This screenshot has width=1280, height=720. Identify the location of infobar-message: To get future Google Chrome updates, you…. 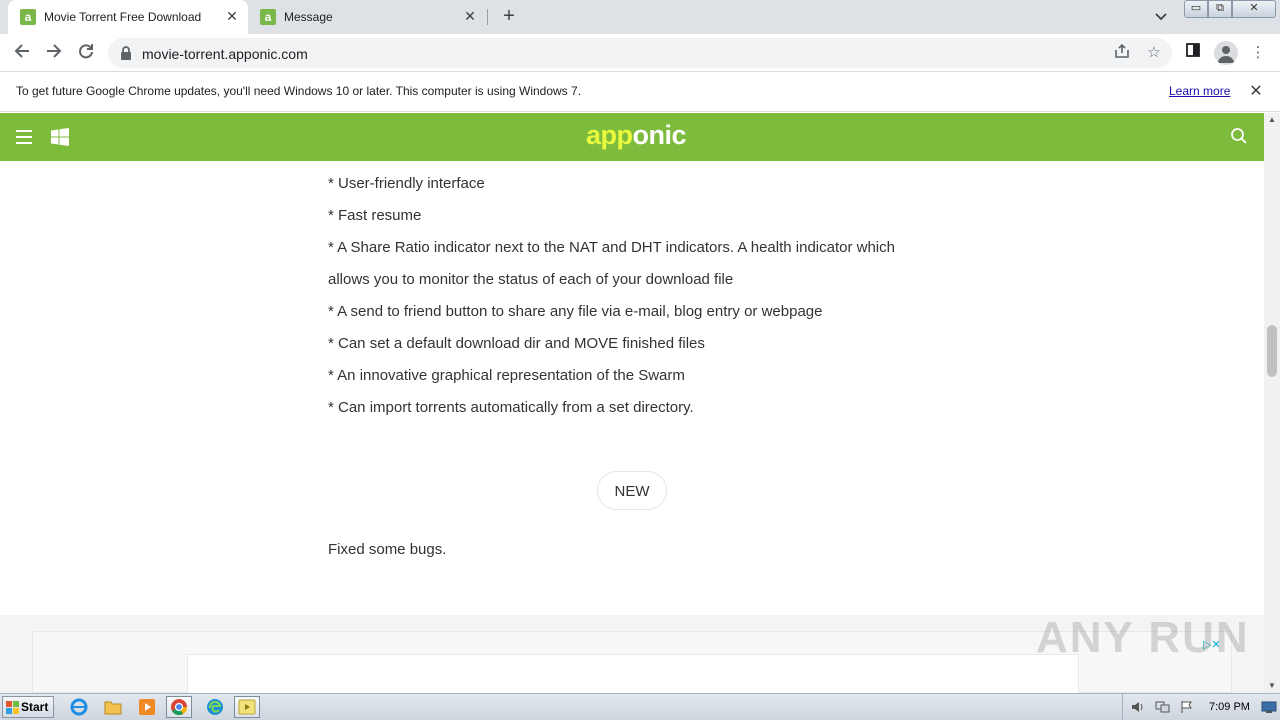
(299, 91).